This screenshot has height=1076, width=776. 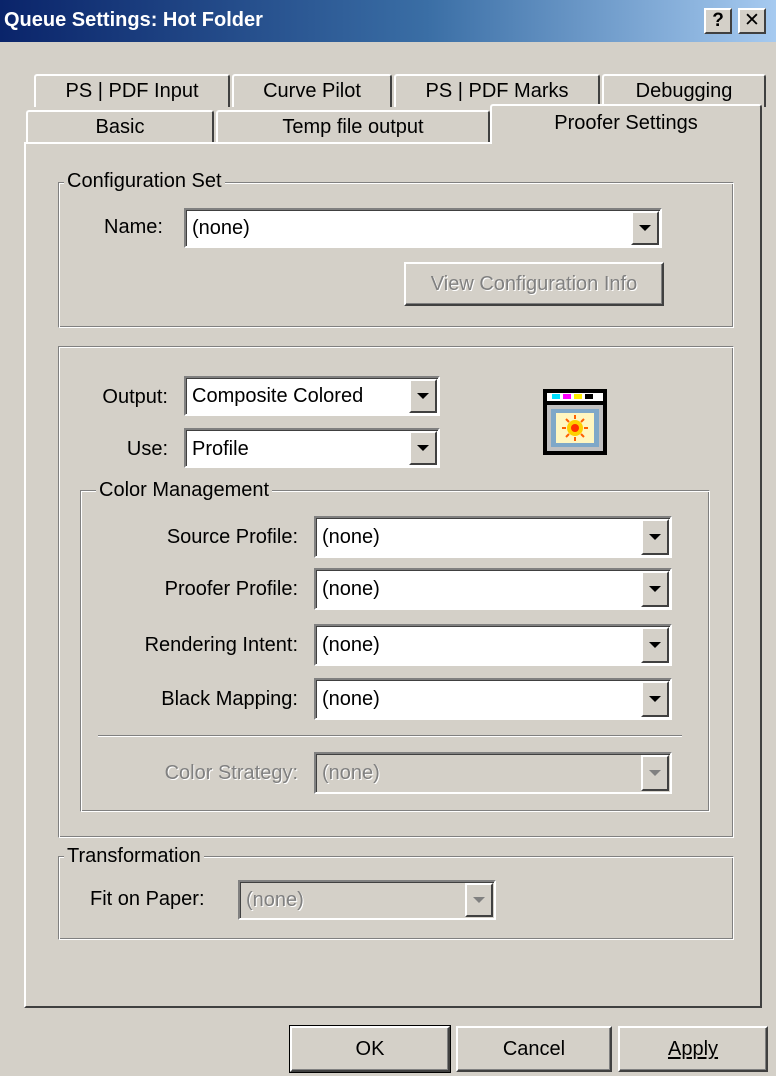 I want to click on tab-label: Proofer Settings, so click(x=626, y=123).